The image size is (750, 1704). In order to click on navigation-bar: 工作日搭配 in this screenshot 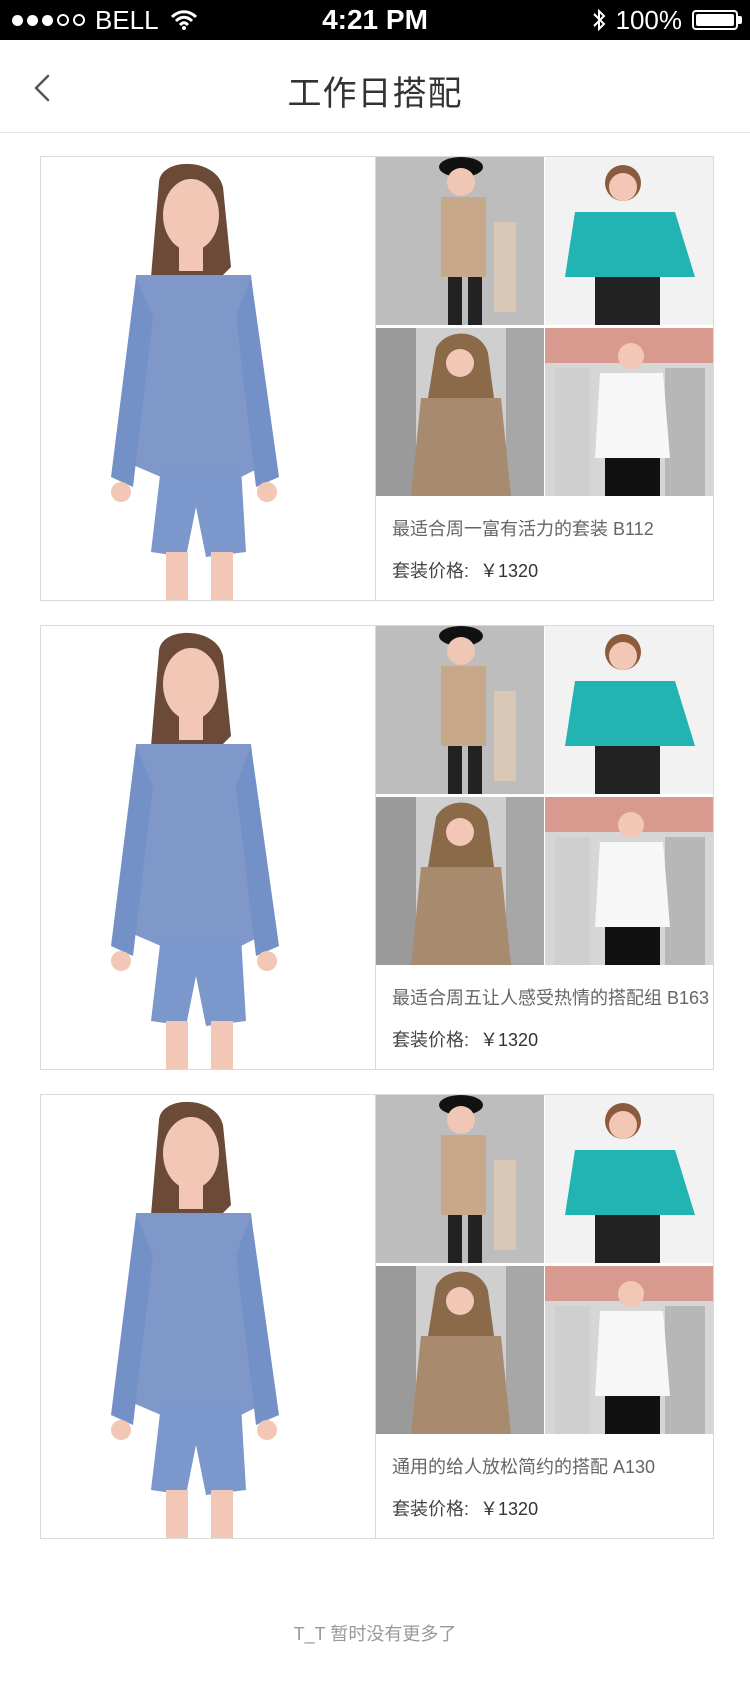, I will do `click(375, 86)`.